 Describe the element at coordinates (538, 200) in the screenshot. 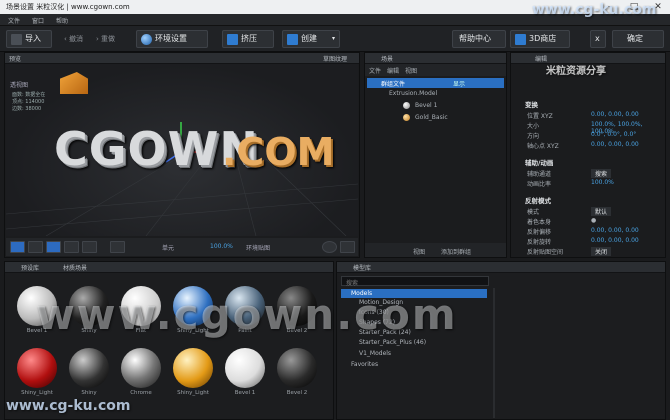

I see `reflect-section-title: 反射模式` at that location.